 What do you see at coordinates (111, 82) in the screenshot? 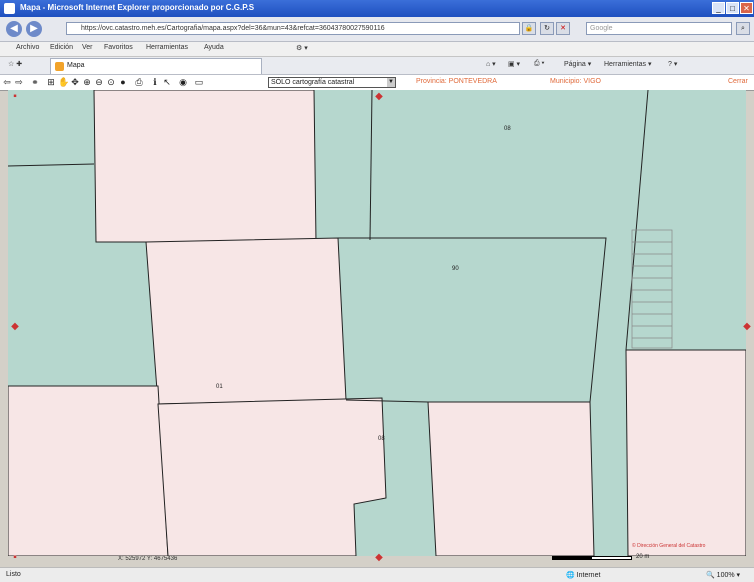
I see `zoom-extent-icon: ⊙` at bounding box center [111, 82].